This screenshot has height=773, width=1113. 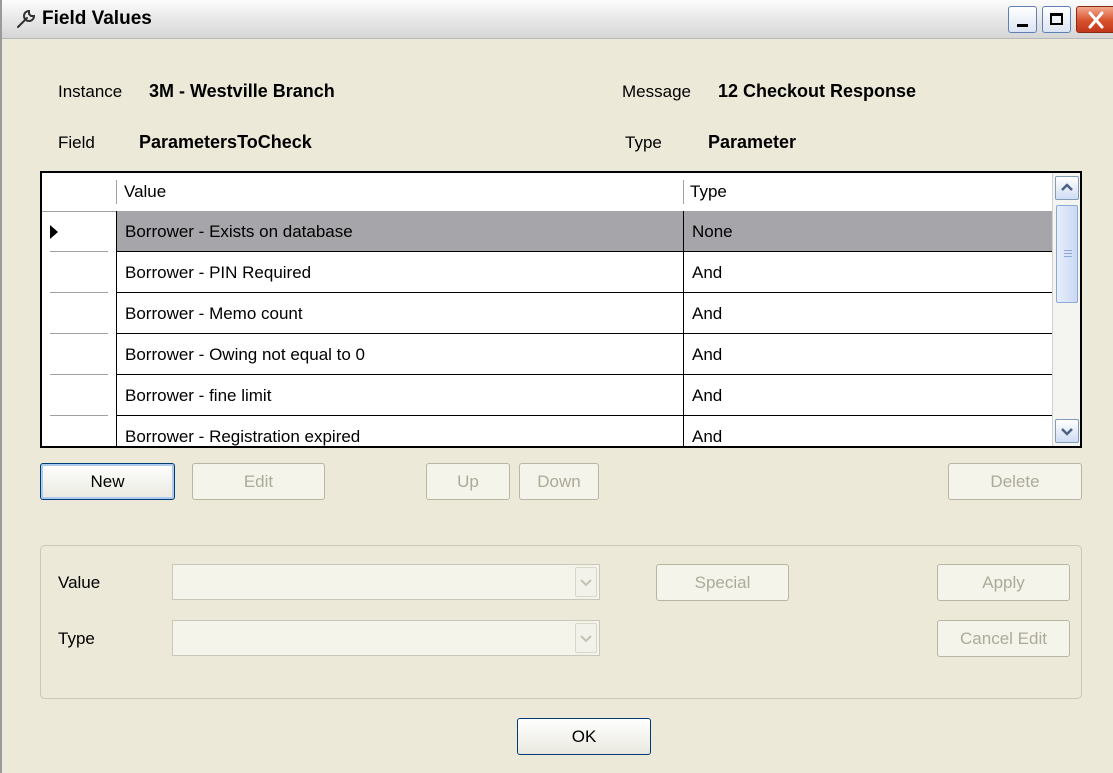 I want to click on close-icon, so click(x=1096, y=20).